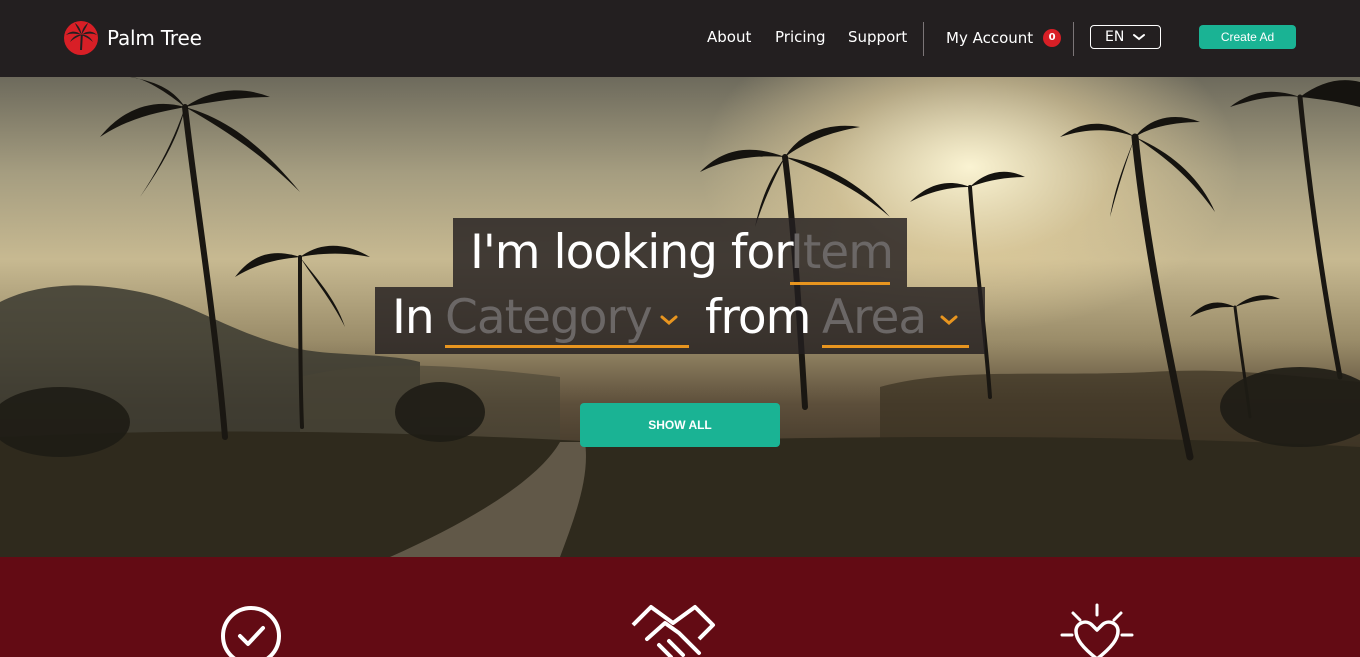  What do you see at coordinates (800, 37) in the screenshot?
I see `nav-link-pricing: Pricing` at bounding box center [800, 37].